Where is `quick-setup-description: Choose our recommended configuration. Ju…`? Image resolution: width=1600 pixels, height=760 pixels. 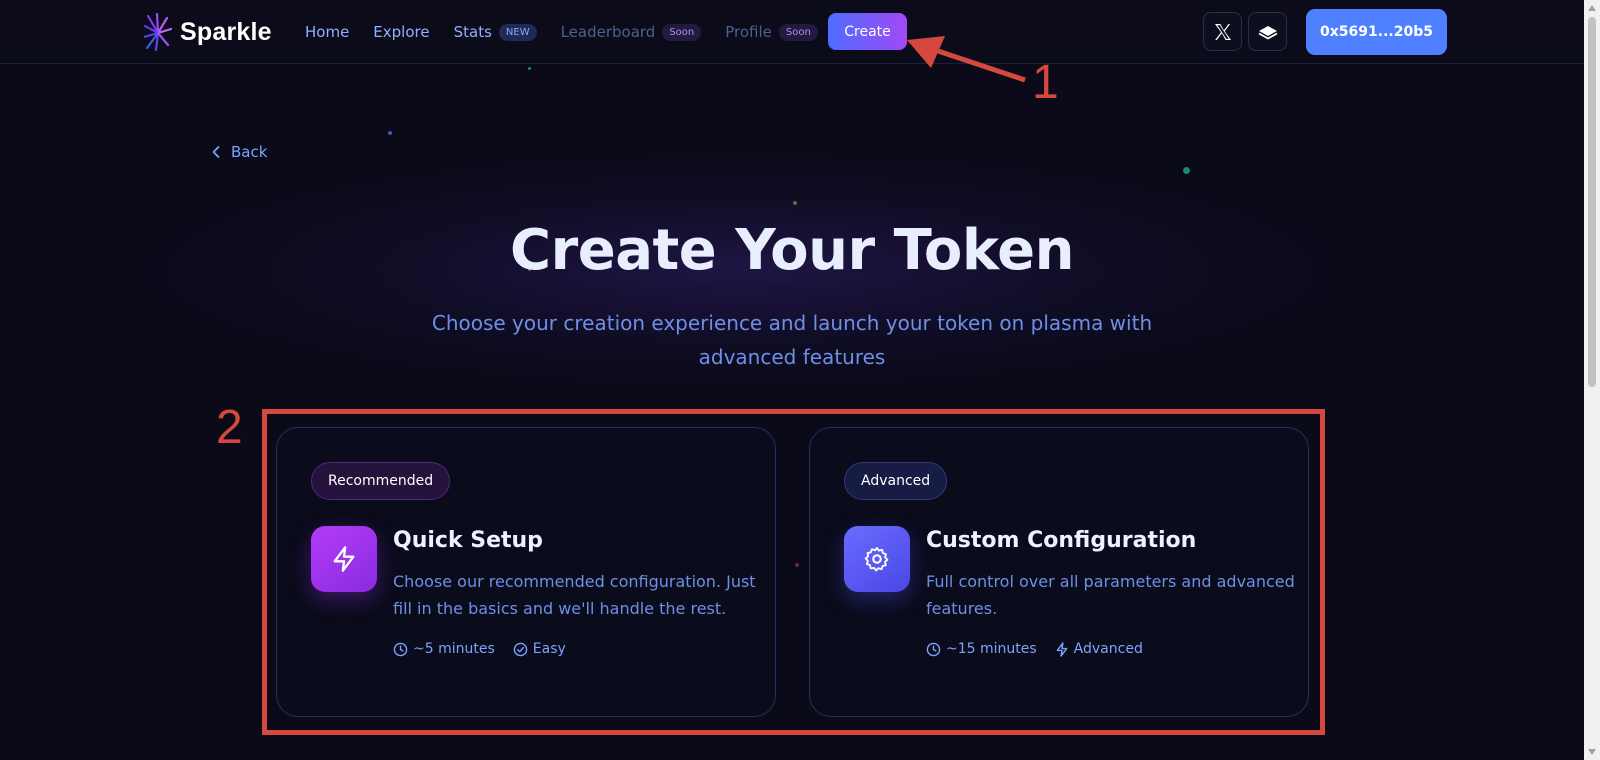
quick-setup-description: Choose our recommended configuration. Ju… is located at coordinates (574, 595).